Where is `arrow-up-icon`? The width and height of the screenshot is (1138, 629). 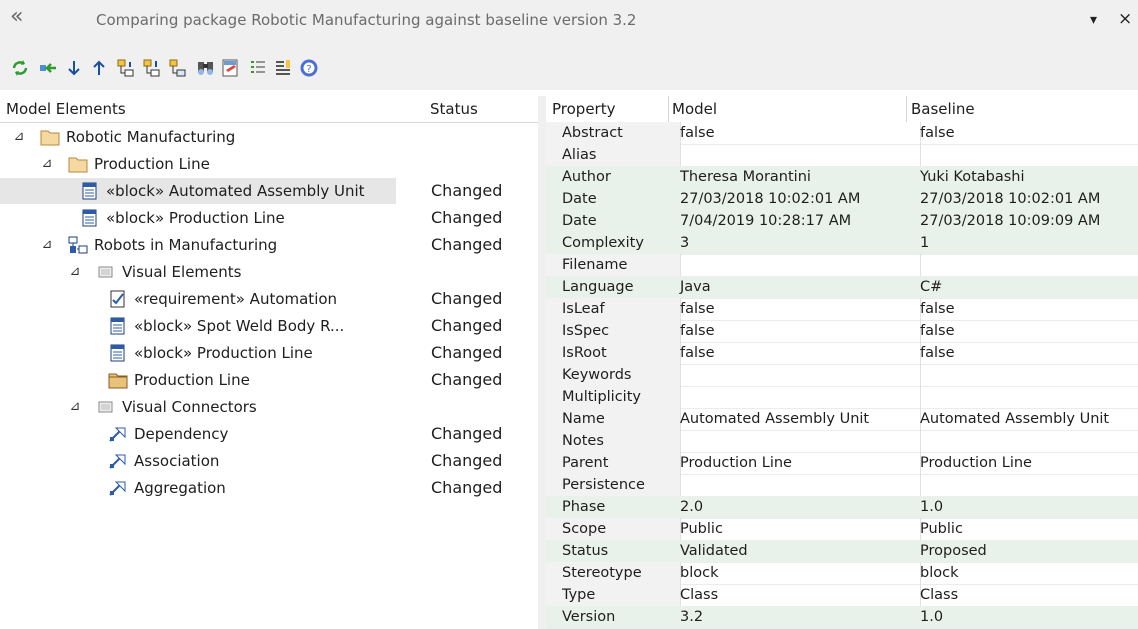
arrow-up-icon is located at coordinates (99, 68).